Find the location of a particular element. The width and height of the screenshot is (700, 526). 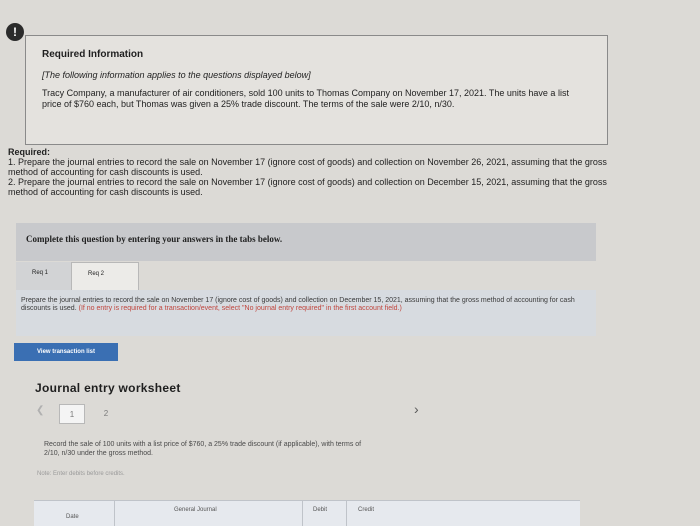

required-heading: Required: is located at coordinates (29, 152).